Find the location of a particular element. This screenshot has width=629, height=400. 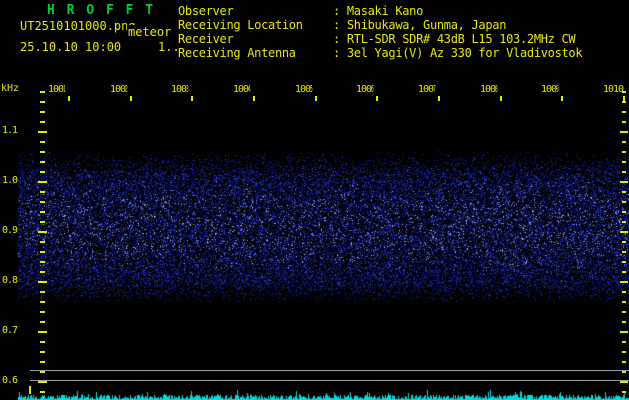

freq-label-0.8: 0.8 is located at coordinates (10, 280).